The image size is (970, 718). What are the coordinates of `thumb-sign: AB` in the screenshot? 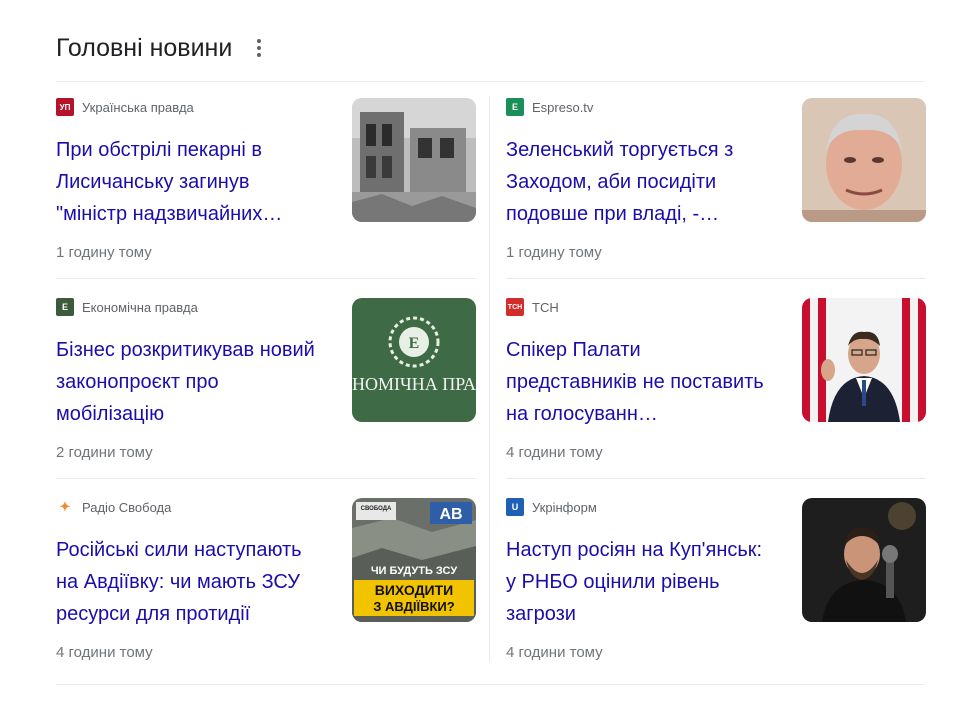 It's located at (450, 514).